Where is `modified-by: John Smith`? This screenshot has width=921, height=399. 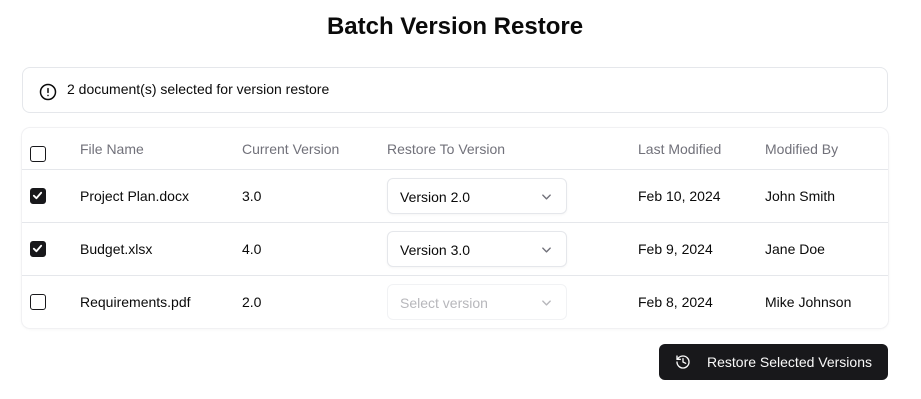 modified-by: John Smith is located at coordinates (800, 196).